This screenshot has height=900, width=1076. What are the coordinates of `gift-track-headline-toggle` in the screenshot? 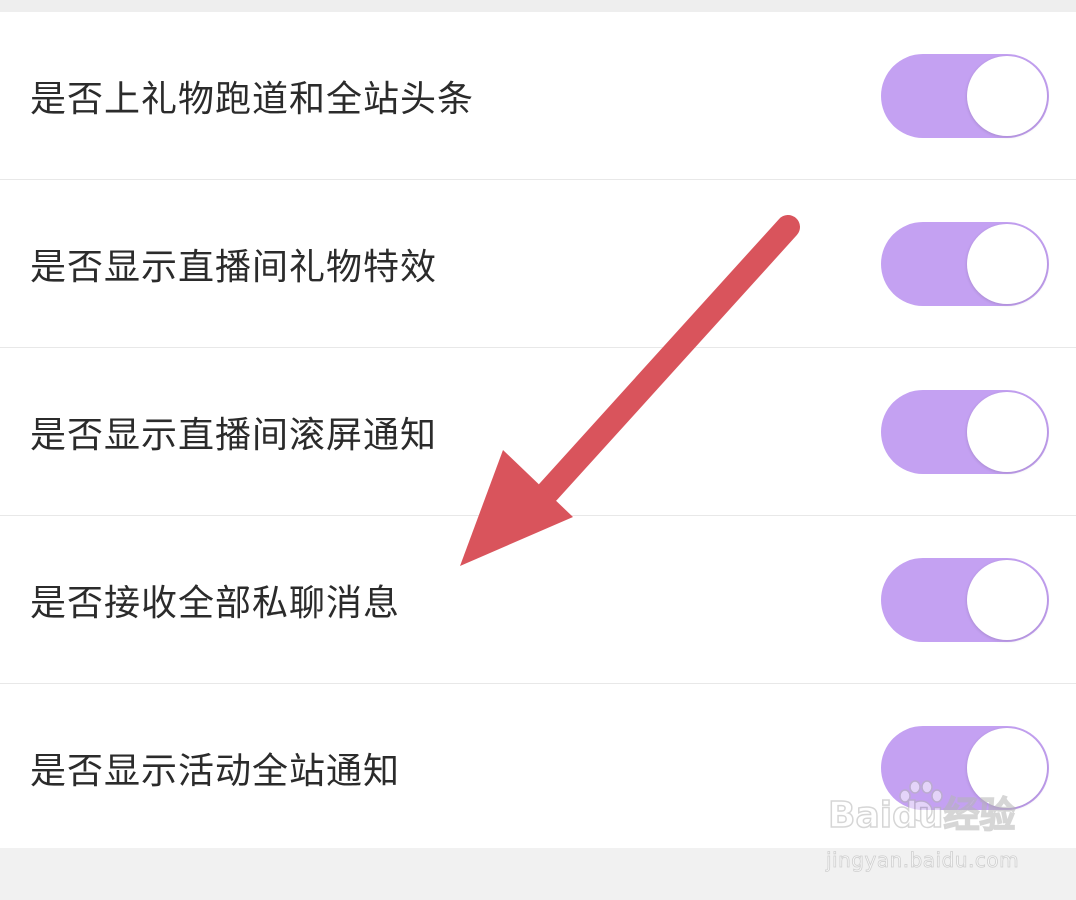 It's located at (965, 95).